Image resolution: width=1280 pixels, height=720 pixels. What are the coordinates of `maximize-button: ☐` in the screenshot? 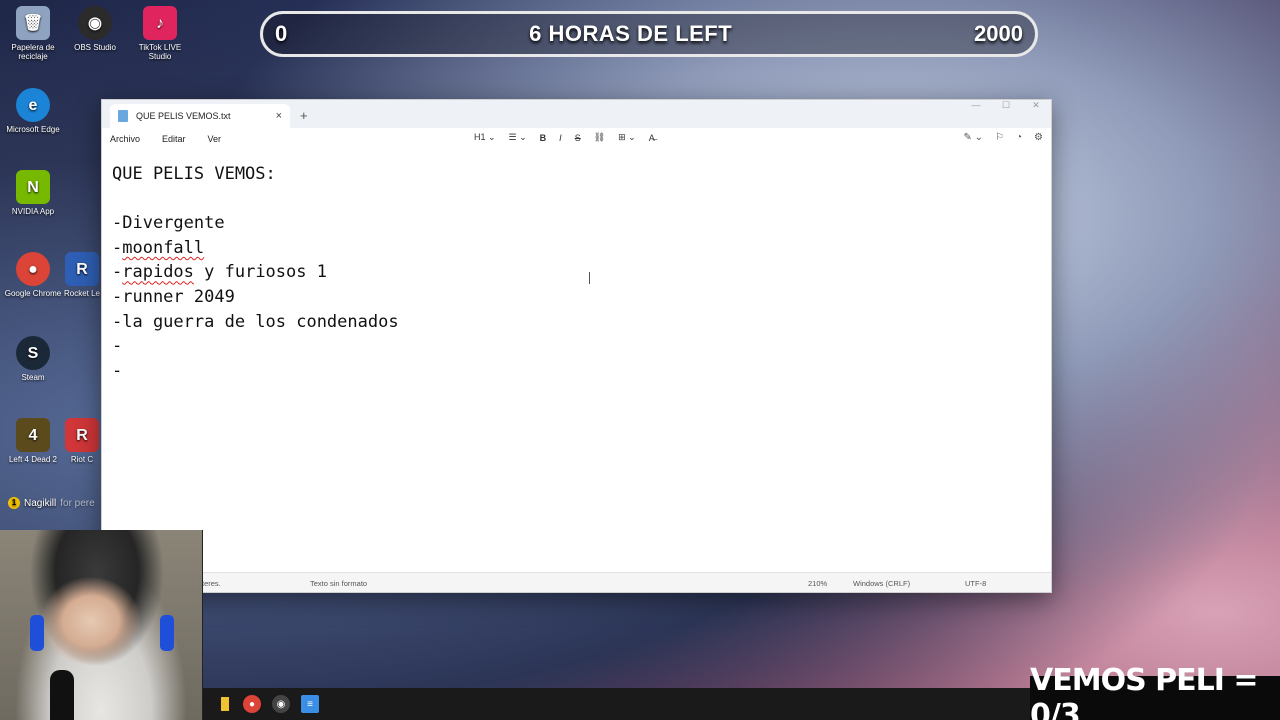 It's located at (1006, 107).